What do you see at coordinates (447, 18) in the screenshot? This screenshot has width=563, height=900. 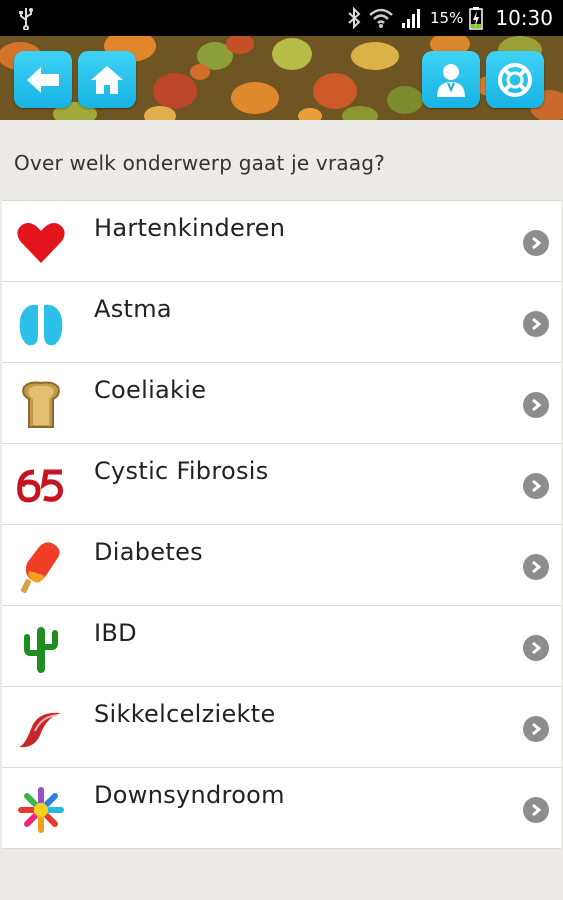 I see `battery-percent: 15%` at bounding box center [447, 18].